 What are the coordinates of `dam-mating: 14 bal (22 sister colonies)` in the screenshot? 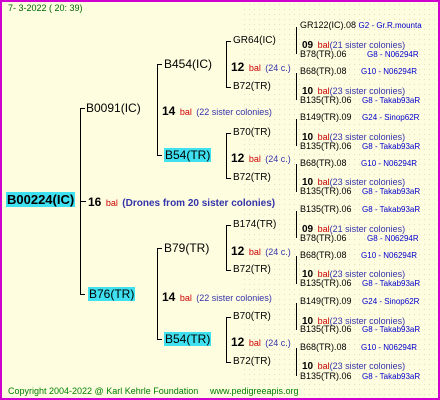 It's located at (217, 111).